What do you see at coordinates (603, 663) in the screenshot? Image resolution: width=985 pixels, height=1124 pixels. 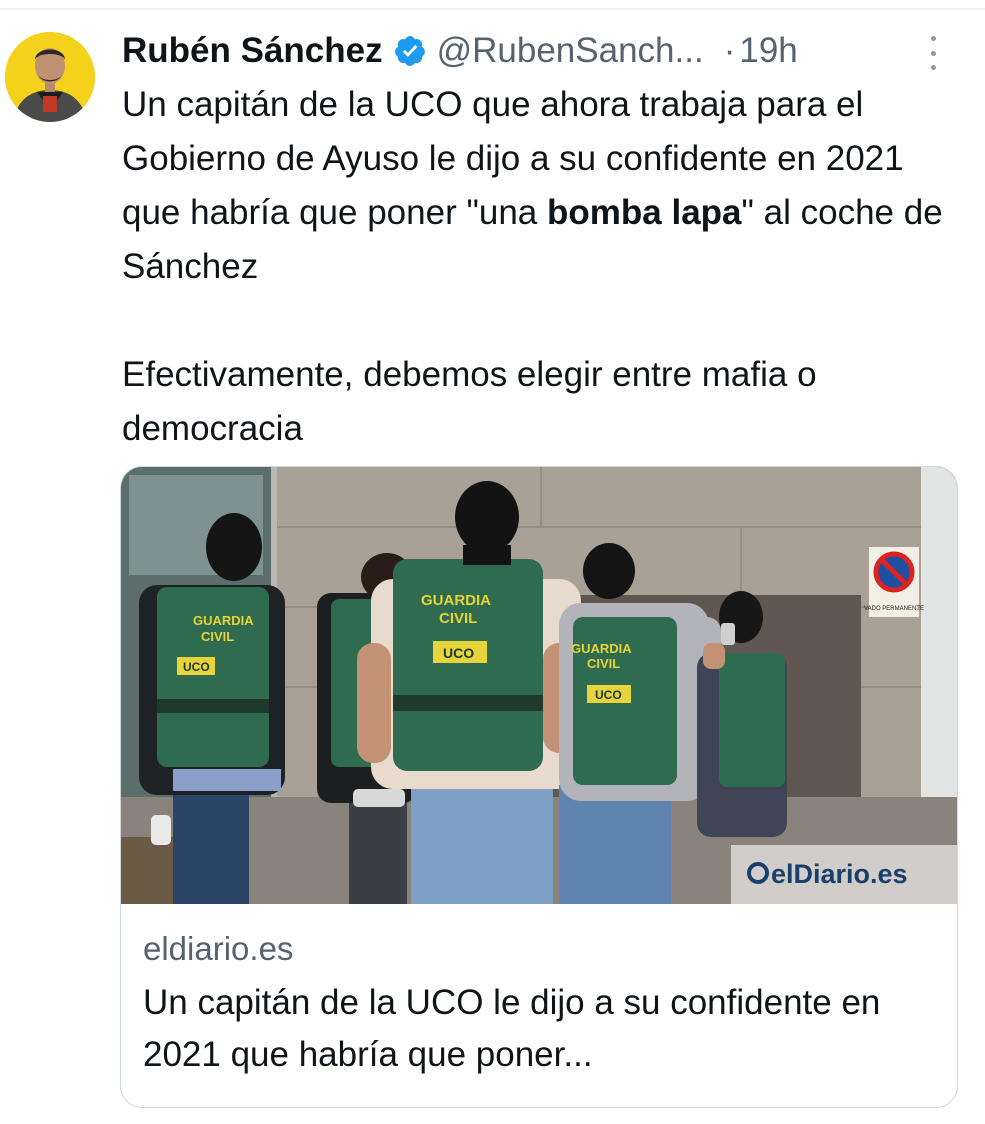 I see `vest-text-civil-right: CIVIL` at bounding box center [603, 663].